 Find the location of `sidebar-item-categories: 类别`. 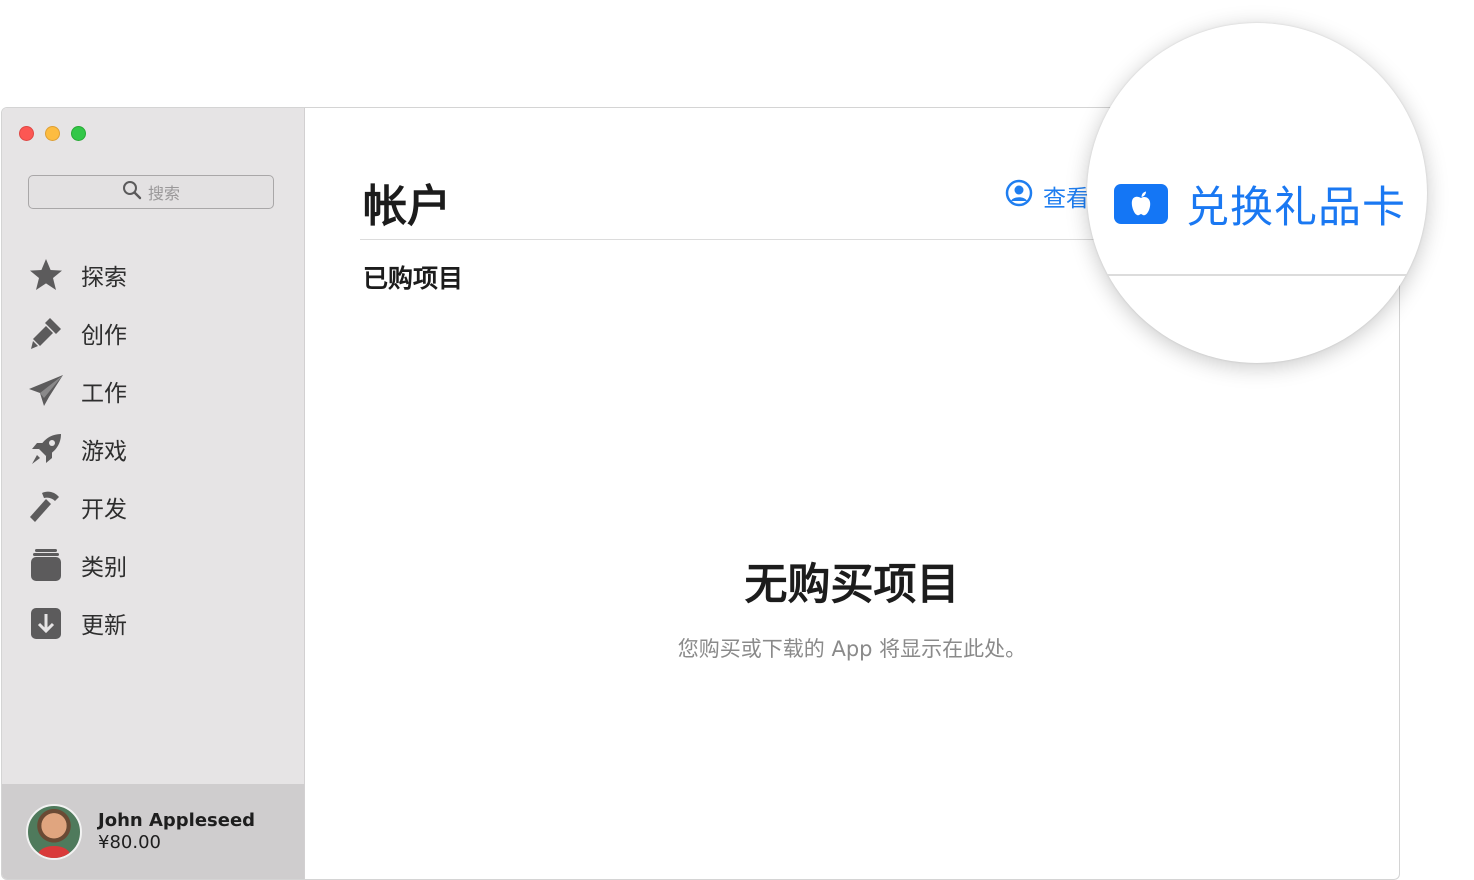

sidebar-item-categories: 类别 is located at coordinates (76, 565).